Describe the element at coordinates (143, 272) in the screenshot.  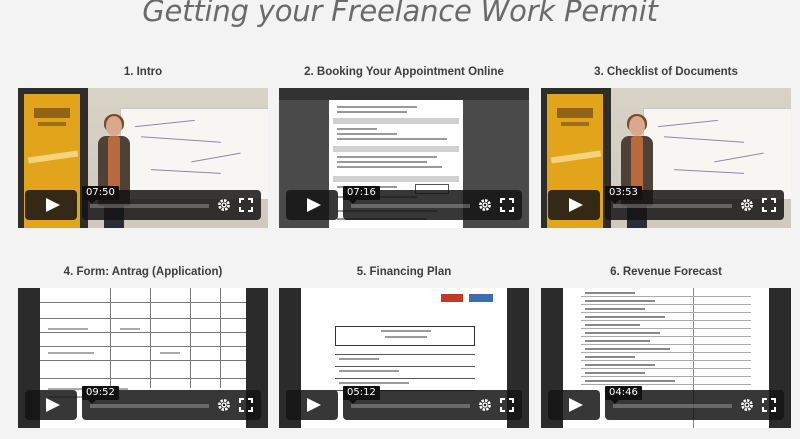
I see `video-title: 4. Form: Antrag (Application)` at that location.